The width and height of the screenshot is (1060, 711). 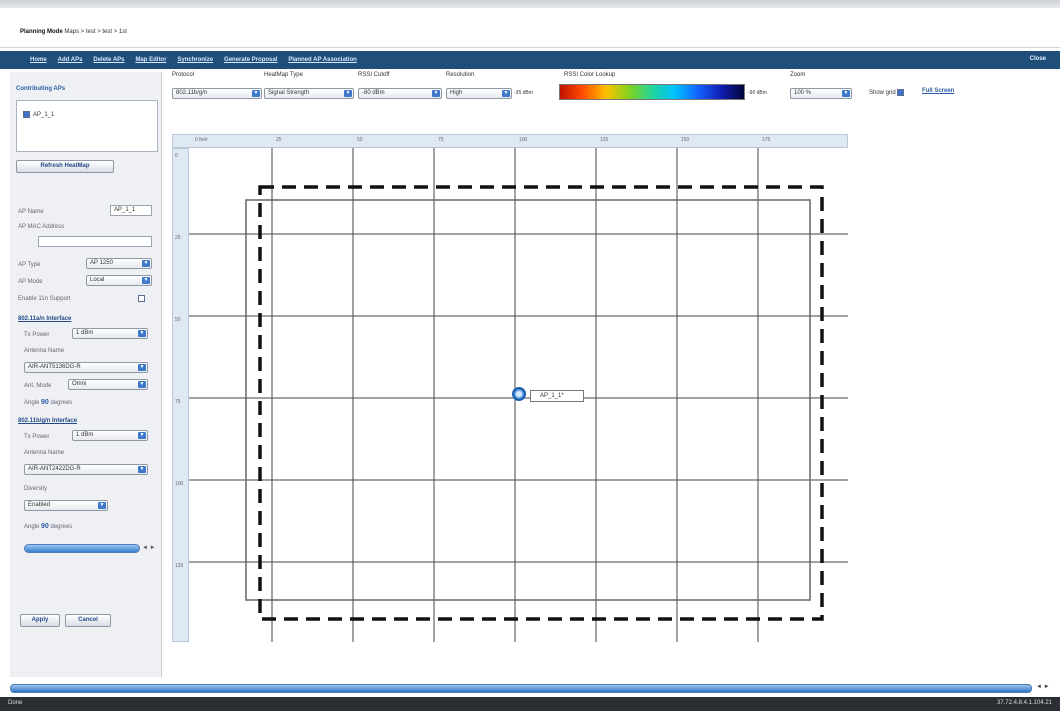 What do you see at coordinates (26, 114) in the screenshot?
I see `ap-checkbox` at bounding box center [26, 114].